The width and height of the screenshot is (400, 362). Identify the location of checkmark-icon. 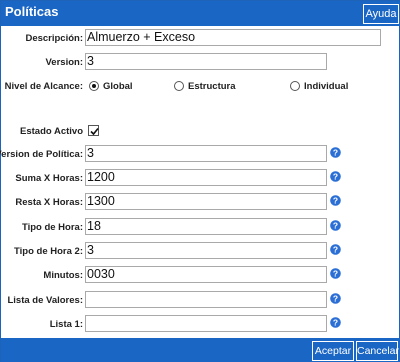
(94, 131).